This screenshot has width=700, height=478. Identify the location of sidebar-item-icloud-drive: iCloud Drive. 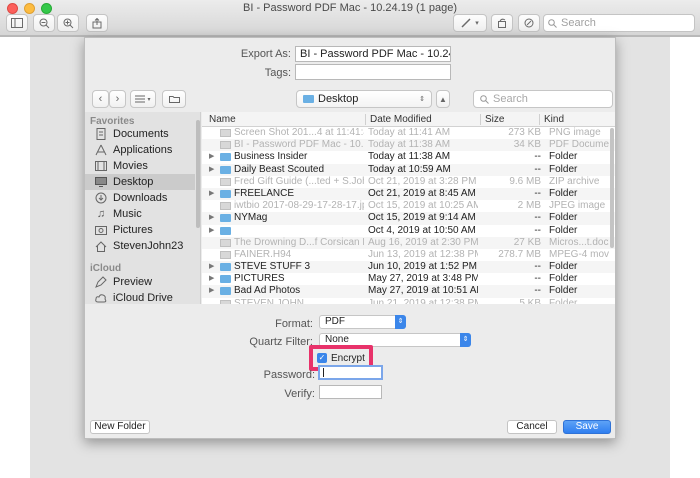
(140, 297).